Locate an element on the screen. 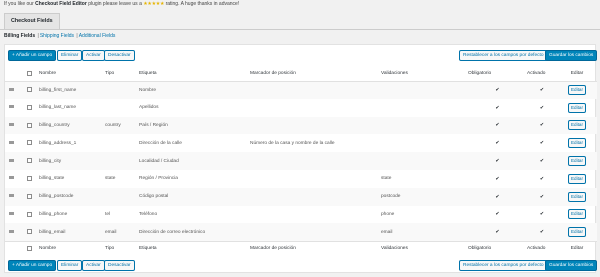 The image size is (600, 277). field-name: billing_address_1 is located at coordinates (58, 143).